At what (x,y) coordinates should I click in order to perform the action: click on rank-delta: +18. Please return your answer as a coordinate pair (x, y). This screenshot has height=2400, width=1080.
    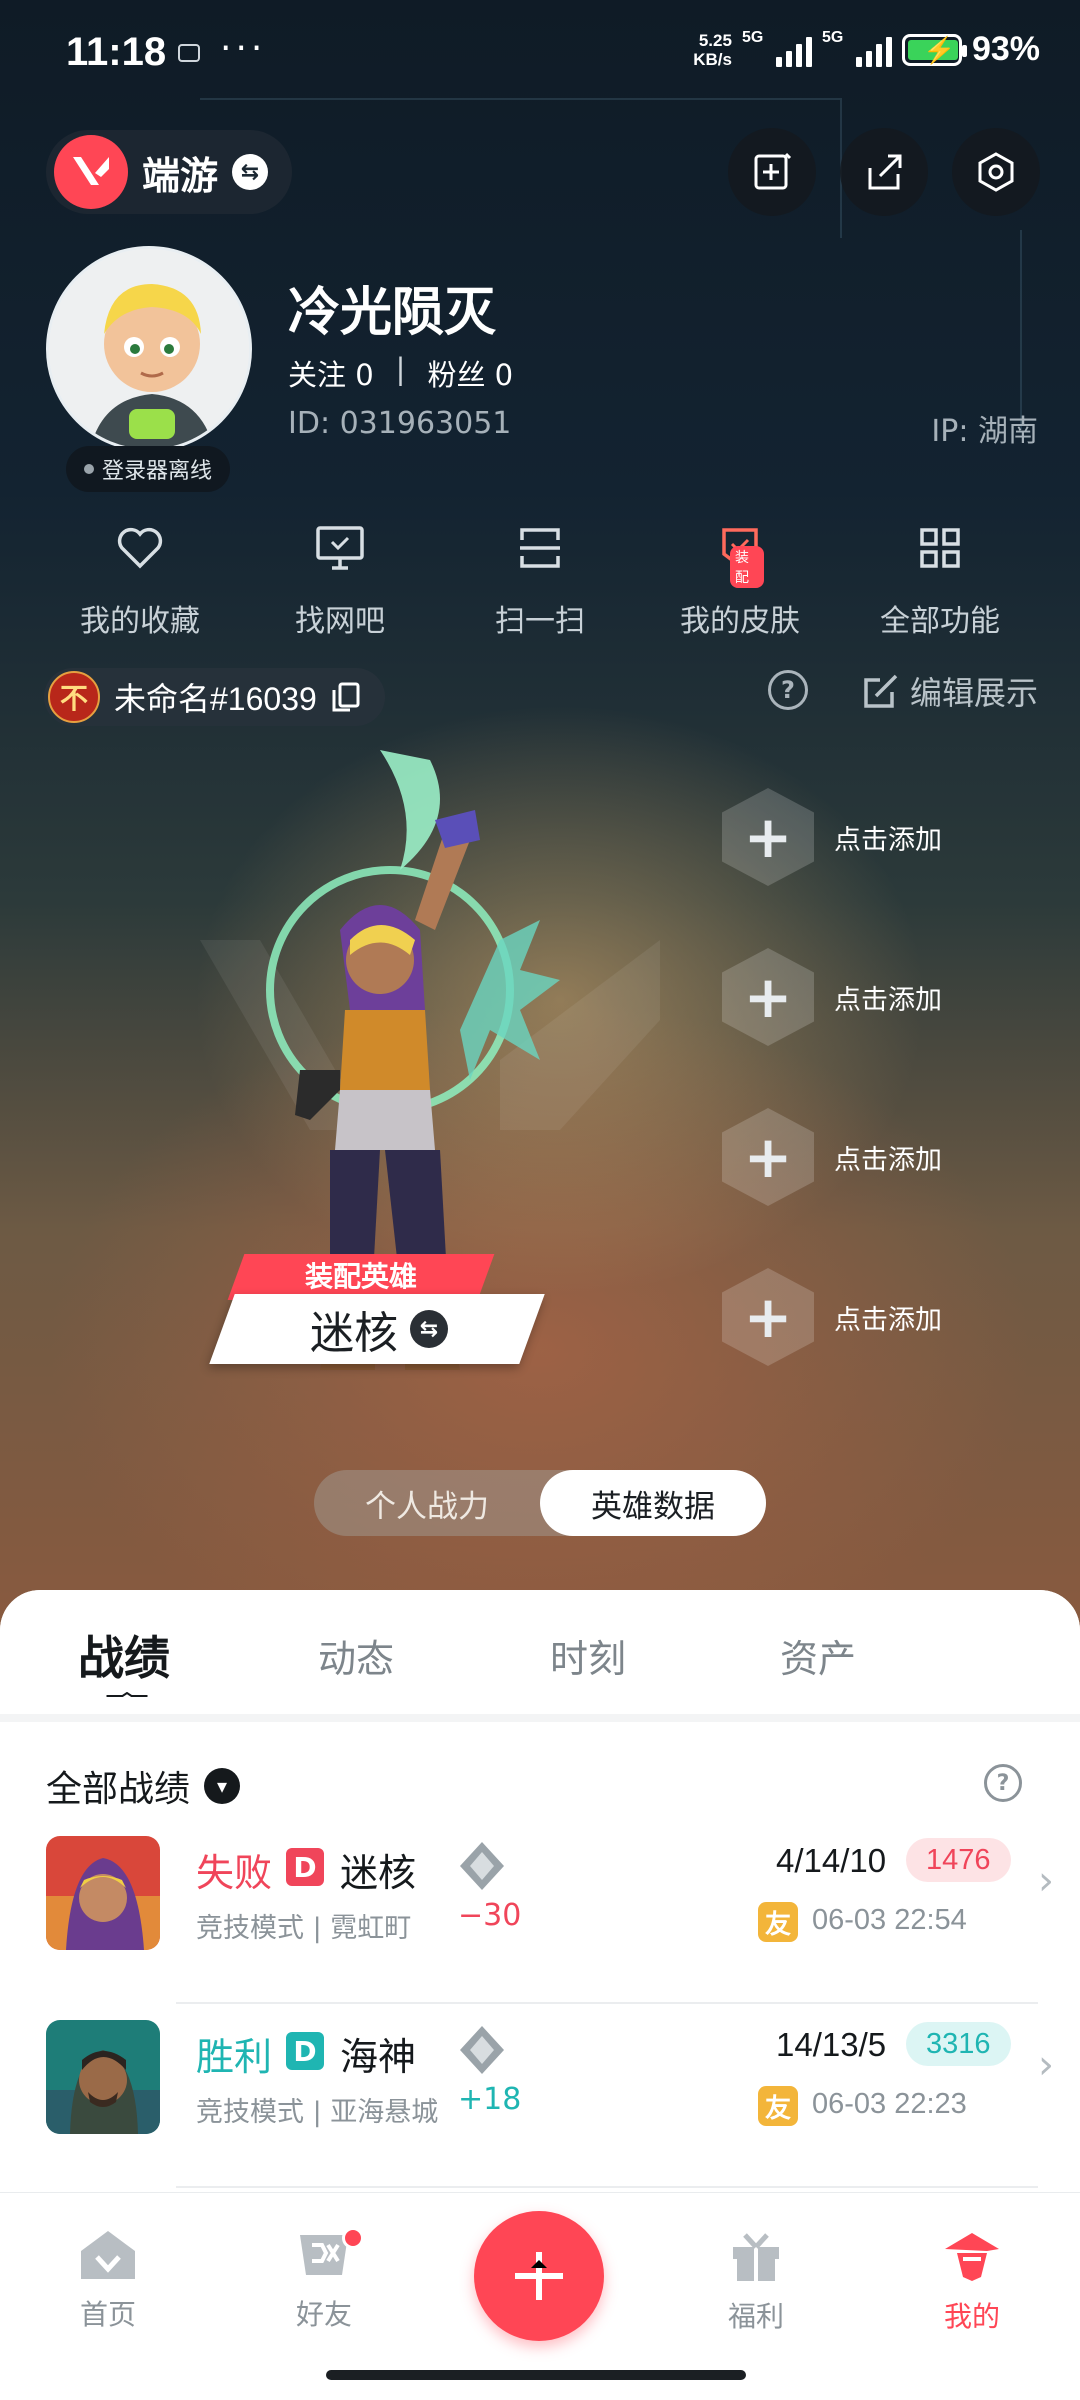
    Looking at the image, I should click on (490, 2099).